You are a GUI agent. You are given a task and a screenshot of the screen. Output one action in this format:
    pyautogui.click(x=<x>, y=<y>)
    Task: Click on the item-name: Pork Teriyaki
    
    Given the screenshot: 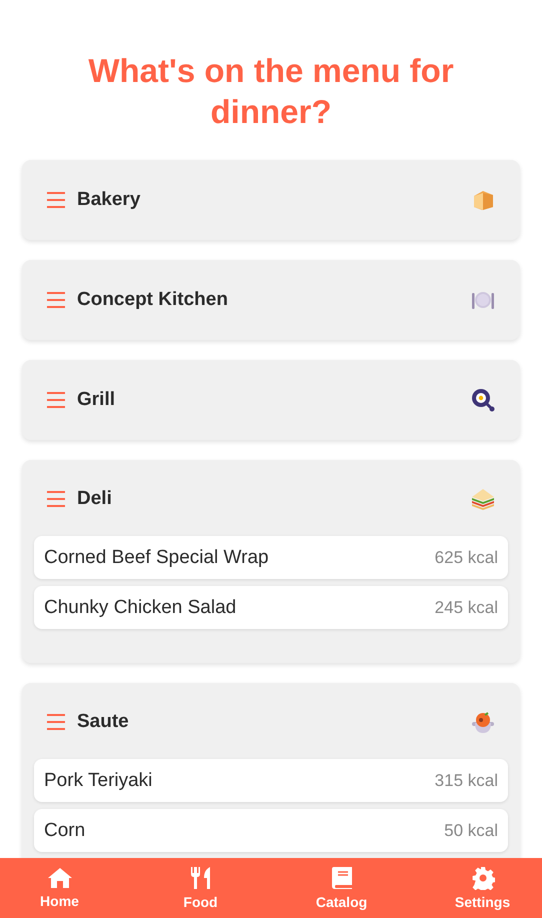 What is the action you would take?
    pyautogui.click(x=98, y=781)
    